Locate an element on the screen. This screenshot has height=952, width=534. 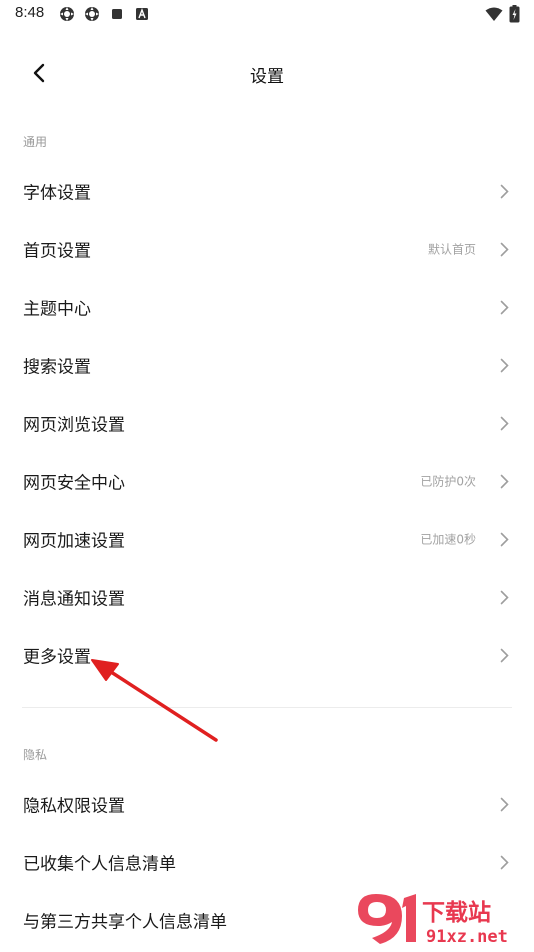
settings-item-label: 网页加速设置 is located at coordinates (74, 541).